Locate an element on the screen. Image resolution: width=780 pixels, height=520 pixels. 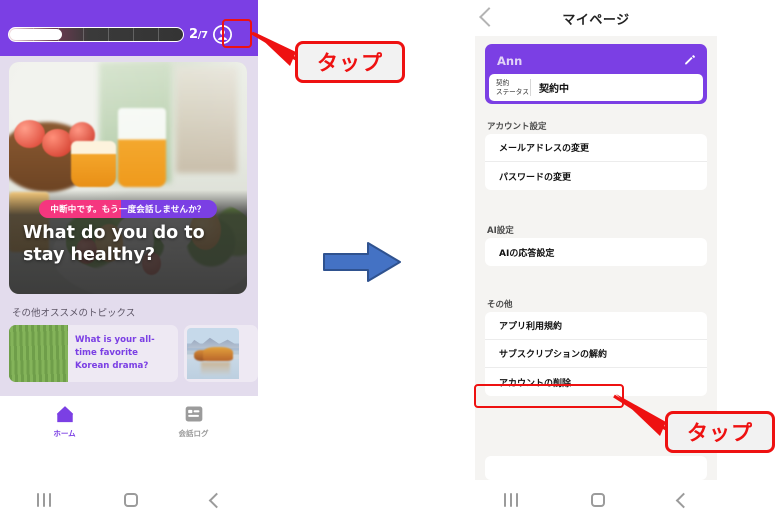
cancel-subscription-highlight-box is located at coordinates (549, 396).